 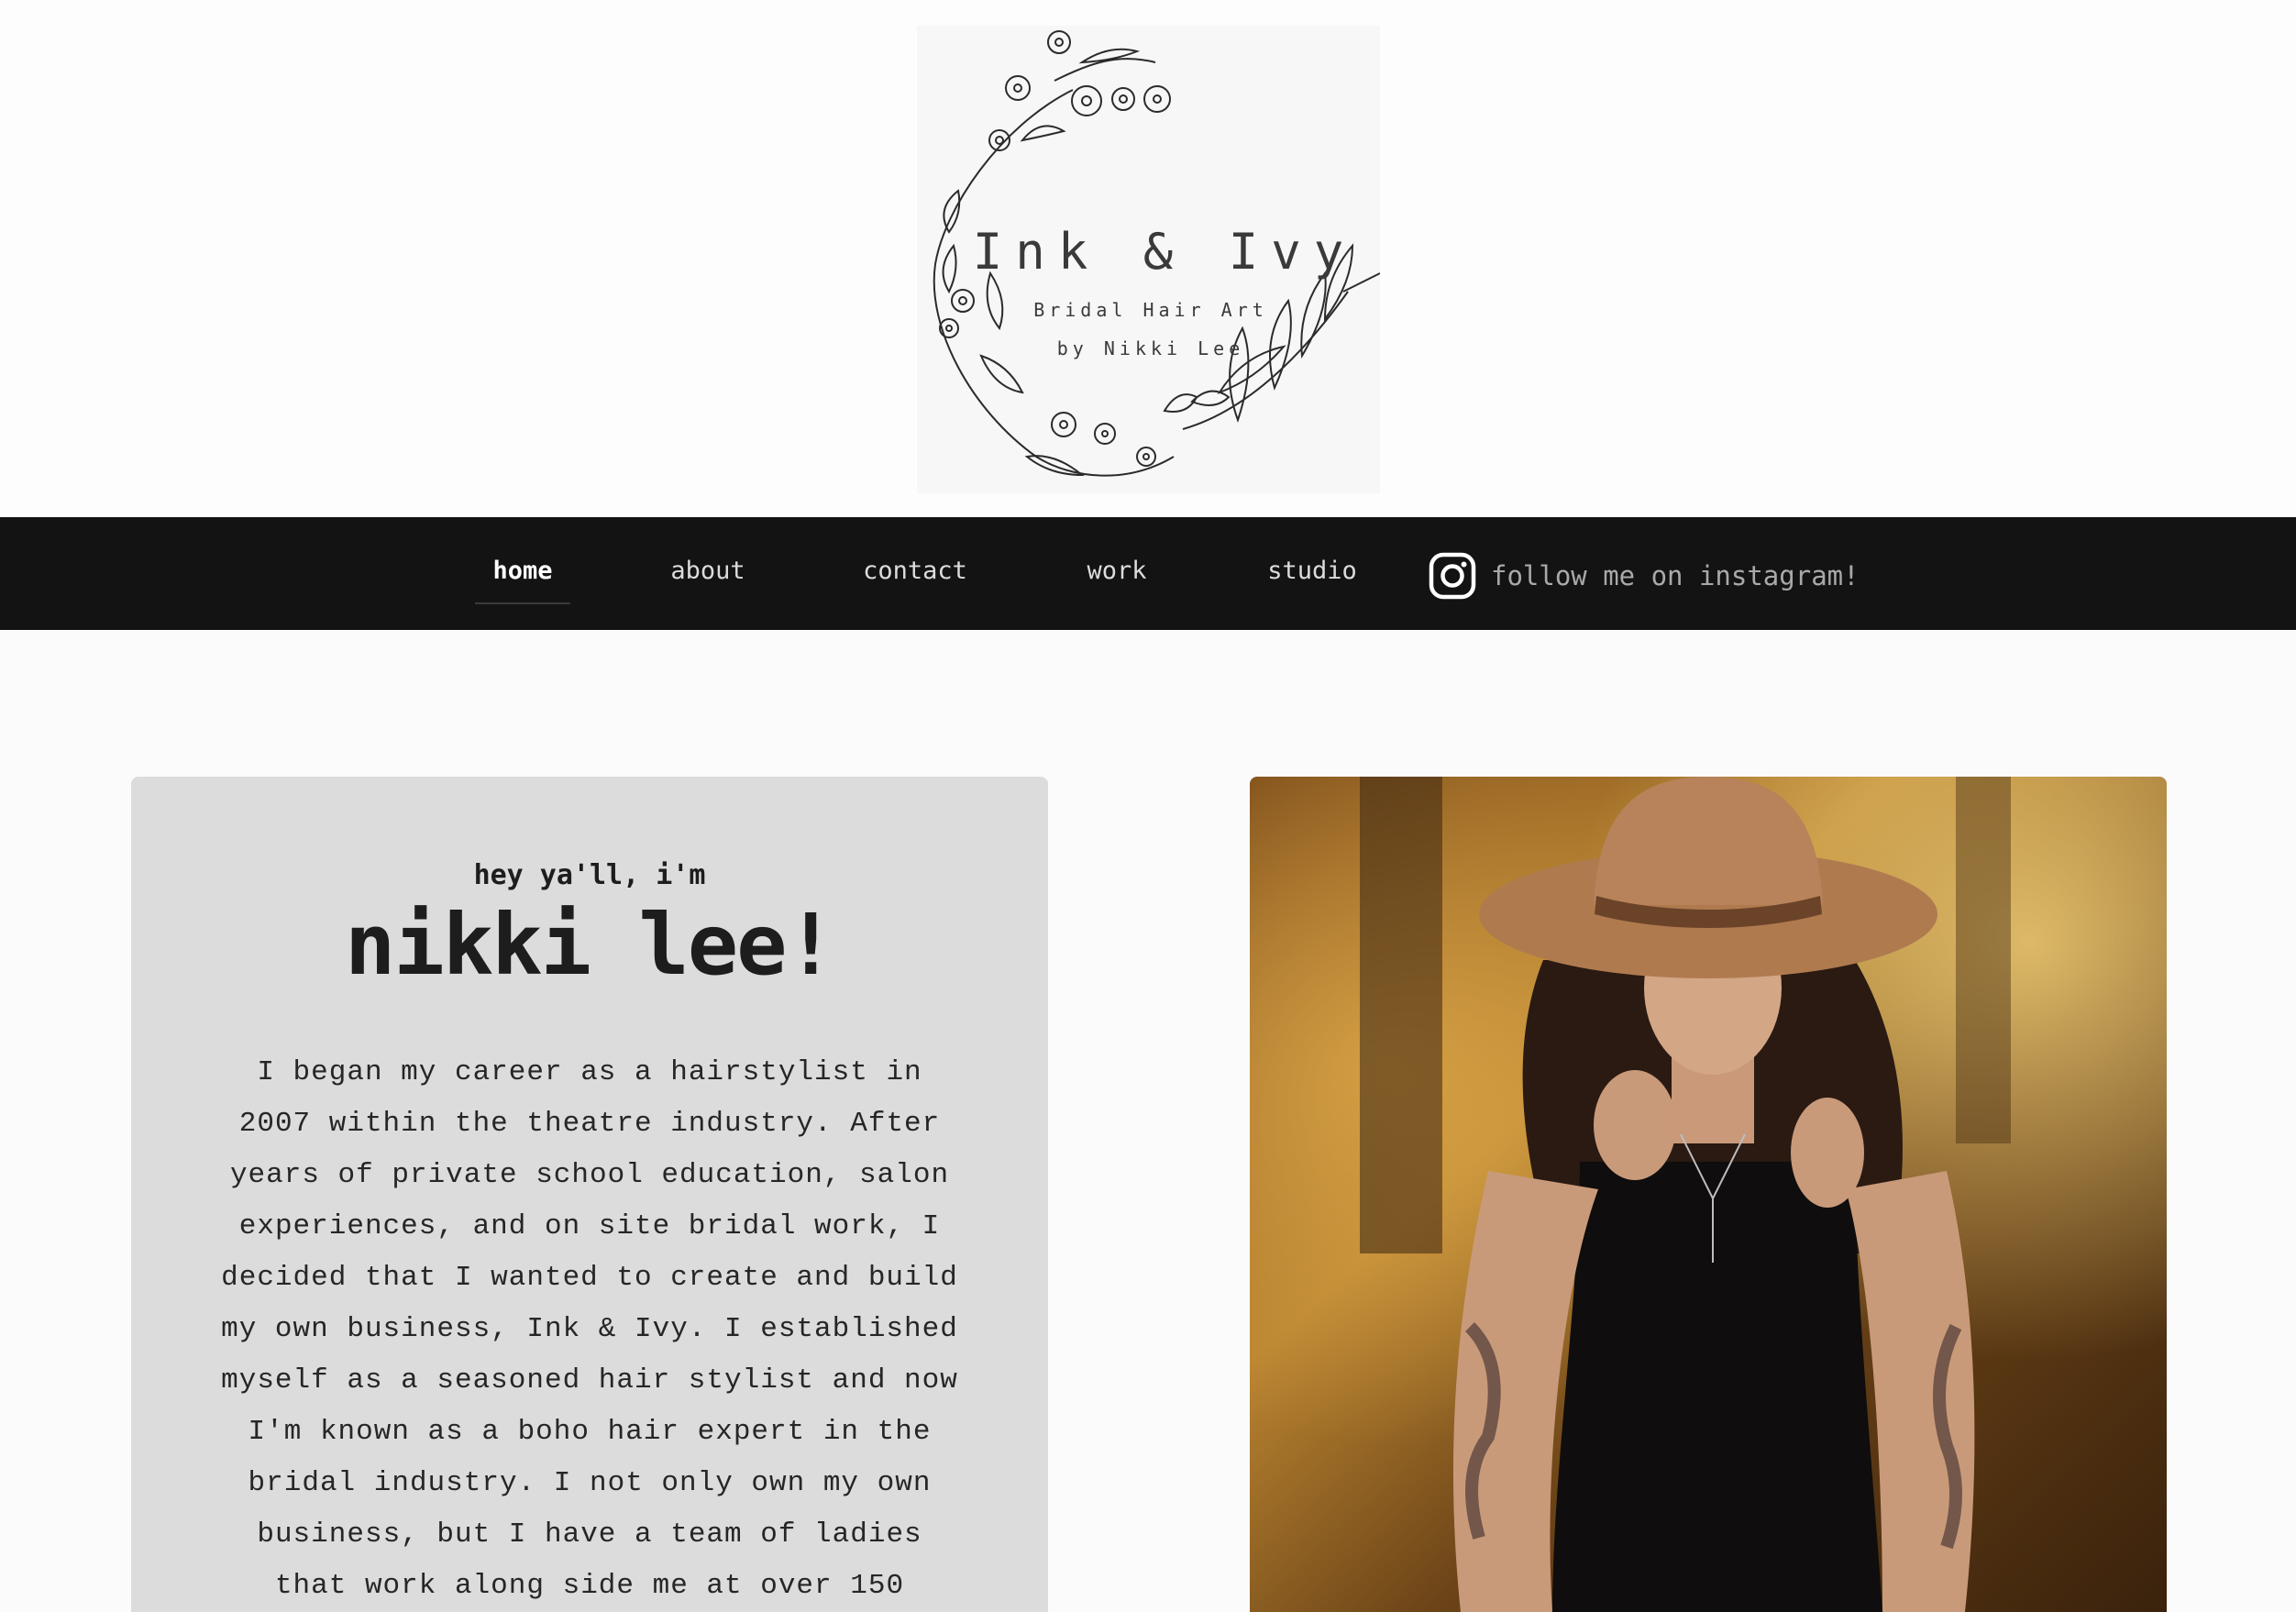 What do you see at coordinates (1675, 575) in the screenshot?
I see `instagram-link-label: follow me on instagram!` at bounding box center [1675, 575].